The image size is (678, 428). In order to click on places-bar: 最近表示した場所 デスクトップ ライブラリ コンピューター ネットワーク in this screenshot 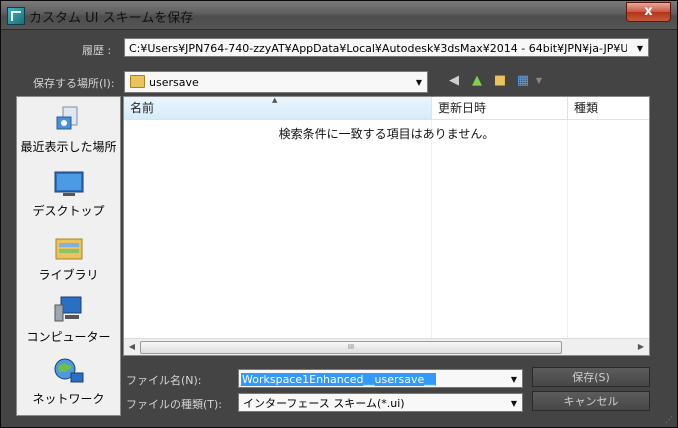, I will do `click(68, 256)`.